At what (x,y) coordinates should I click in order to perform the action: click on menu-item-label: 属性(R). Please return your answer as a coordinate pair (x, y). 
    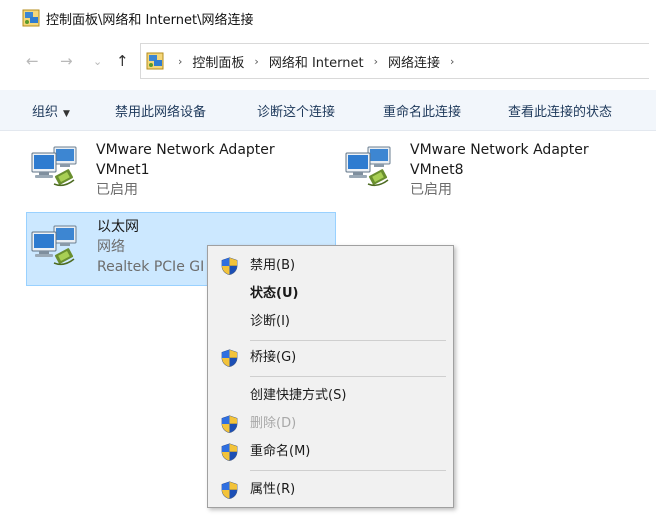
    Looking at the image, I should click on (273, 489).